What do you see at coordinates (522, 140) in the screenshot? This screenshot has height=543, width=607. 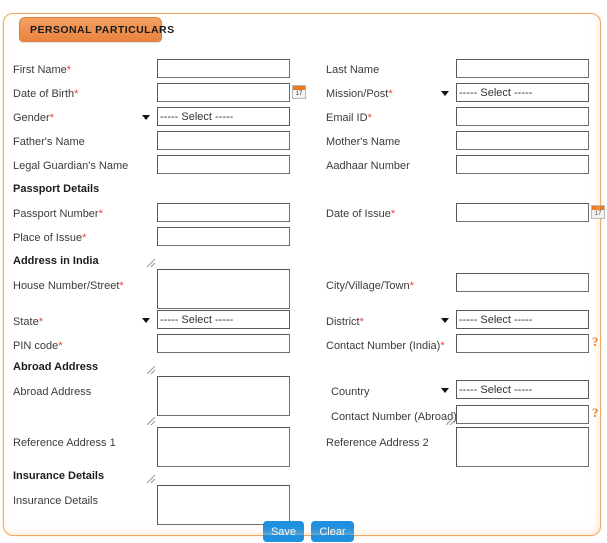 I see `mothers-name-input` at bounding box center [522, 140].